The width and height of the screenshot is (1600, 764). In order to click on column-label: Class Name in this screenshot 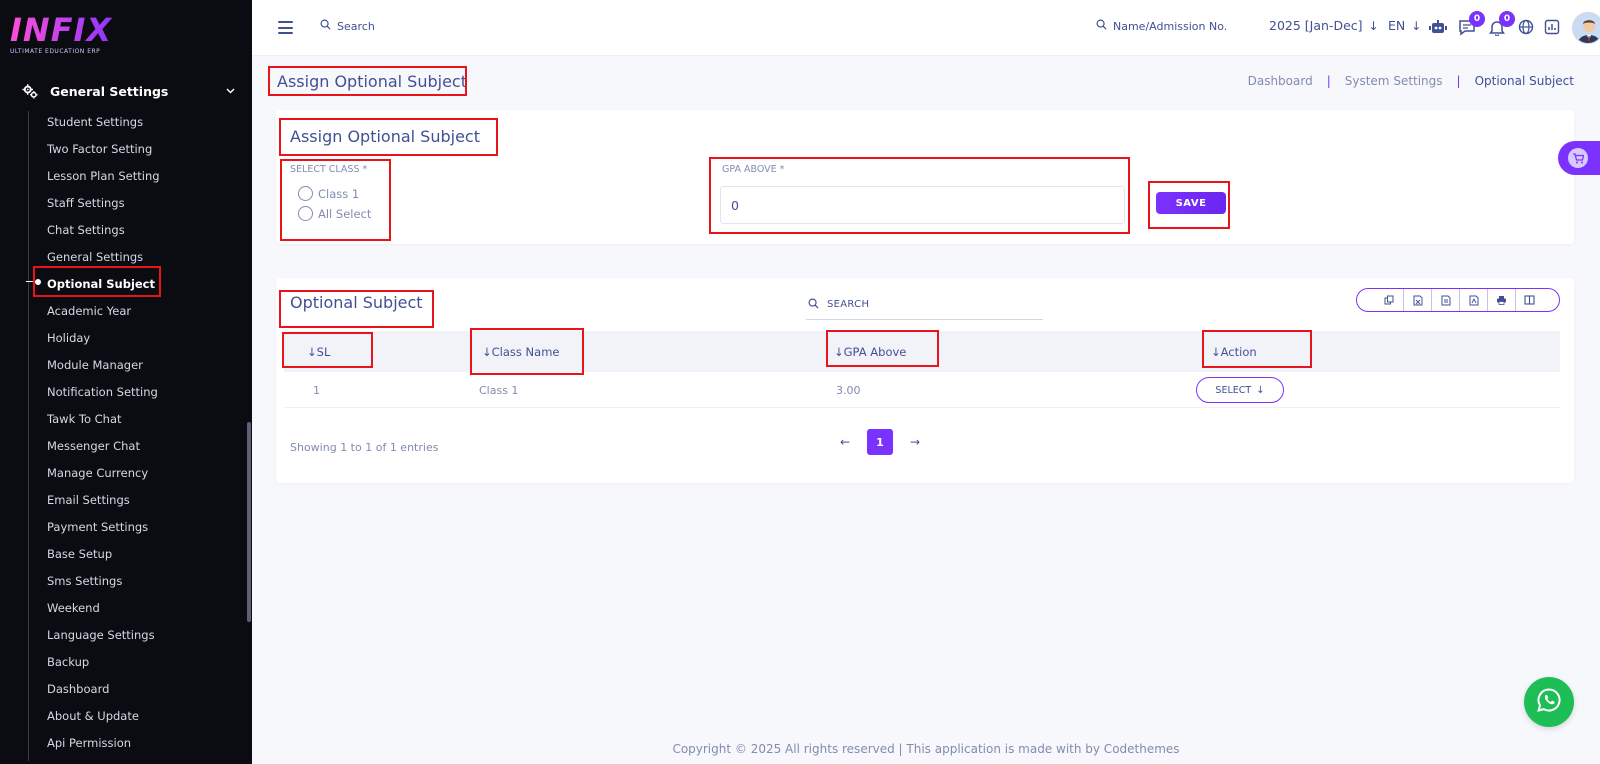, I will do `click(525, 351)`.